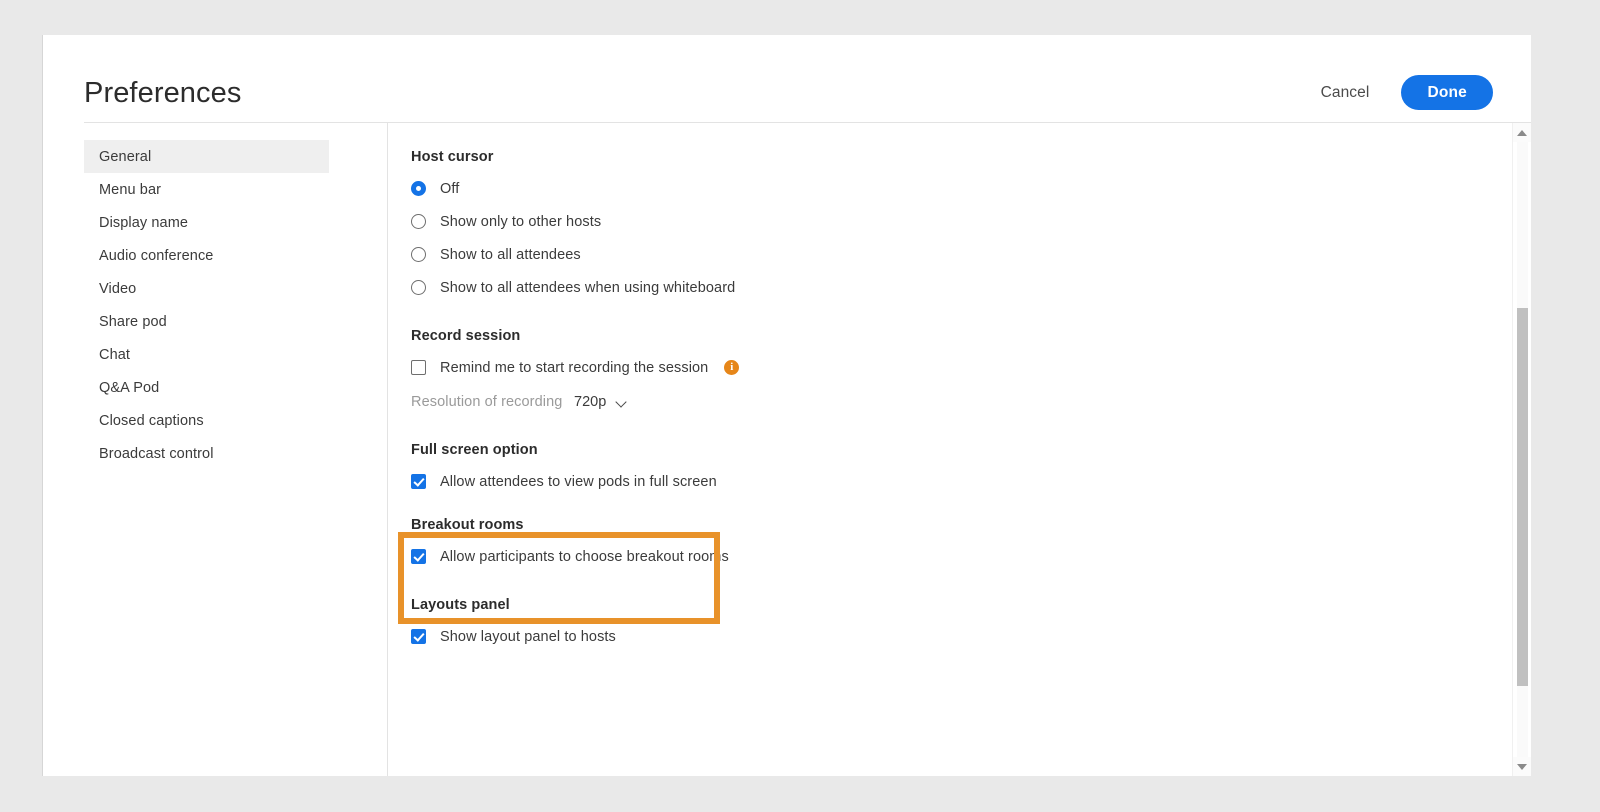 The width and height of the screenshot is (1600, 812). Describe the element at coordinates (156, 255) in the screenshot. I see `sidebar-item-label: Audio conference` at that location.